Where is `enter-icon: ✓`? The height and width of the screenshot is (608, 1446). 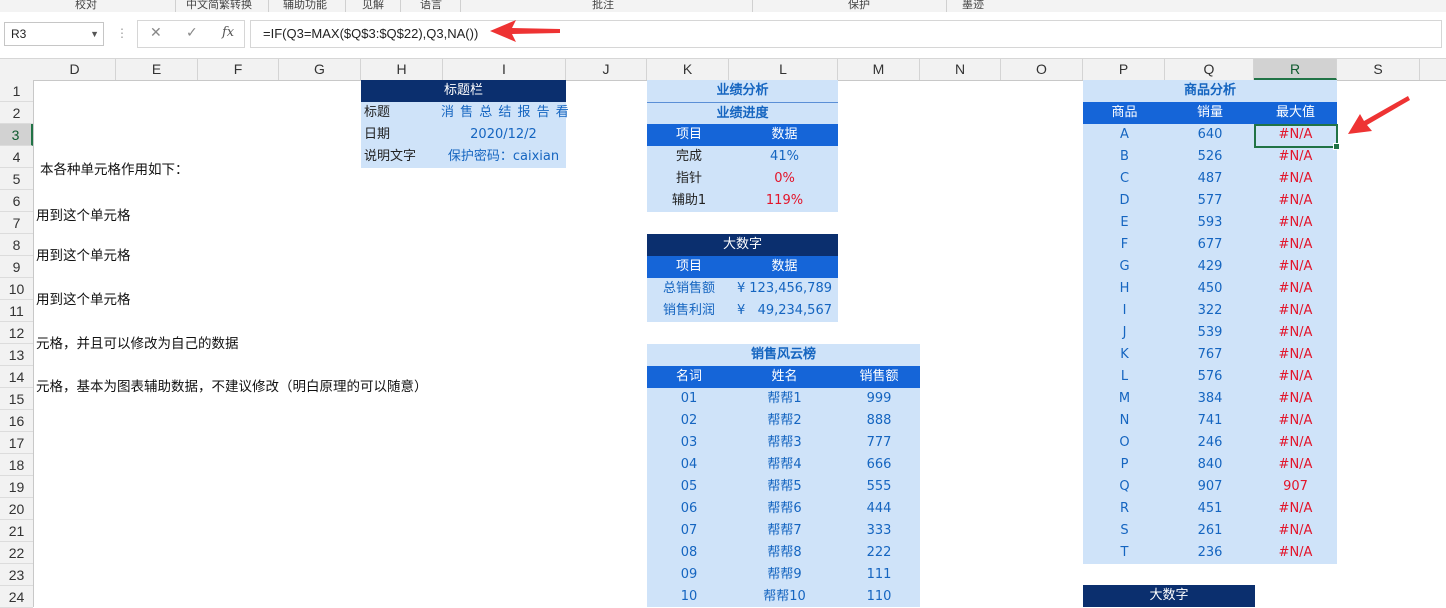
enter-icon: ✓ is located at coordinates (192, 33).